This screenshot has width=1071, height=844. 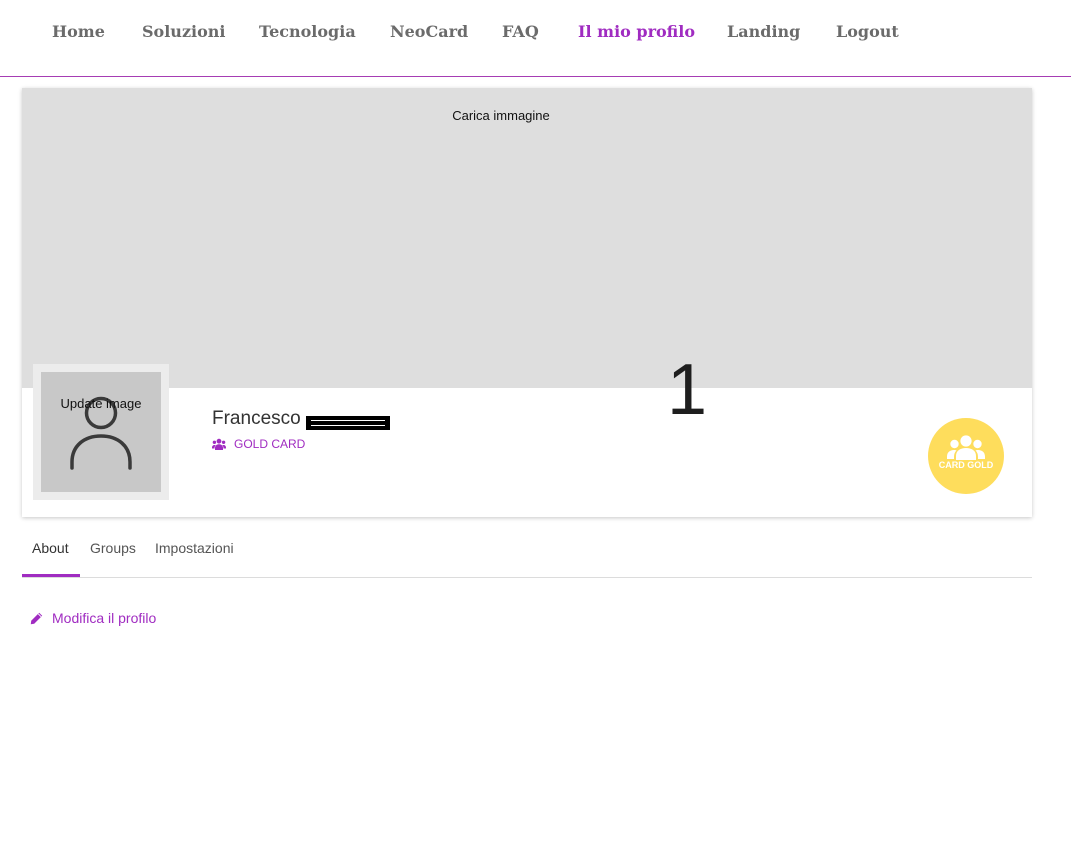 What do you see at coordinates (194, 553) in the screenshot?
I see `tab-impostazioni: Impostazioni` at bounding box center [194, 553].